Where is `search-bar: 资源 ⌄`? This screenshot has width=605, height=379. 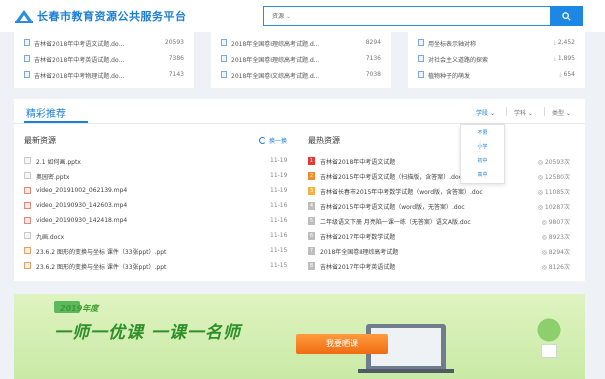
search-bar: 资源 ⌄ is located at coordinates (423, 16).